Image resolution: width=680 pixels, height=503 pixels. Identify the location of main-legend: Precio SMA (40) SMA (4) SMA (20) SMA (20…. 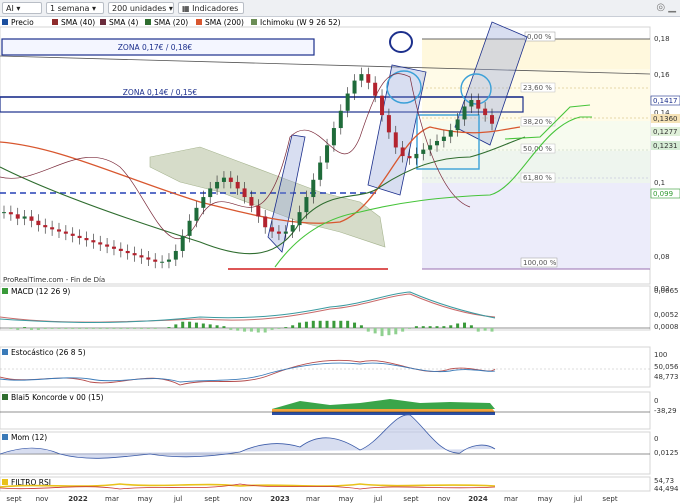
(171, 22).